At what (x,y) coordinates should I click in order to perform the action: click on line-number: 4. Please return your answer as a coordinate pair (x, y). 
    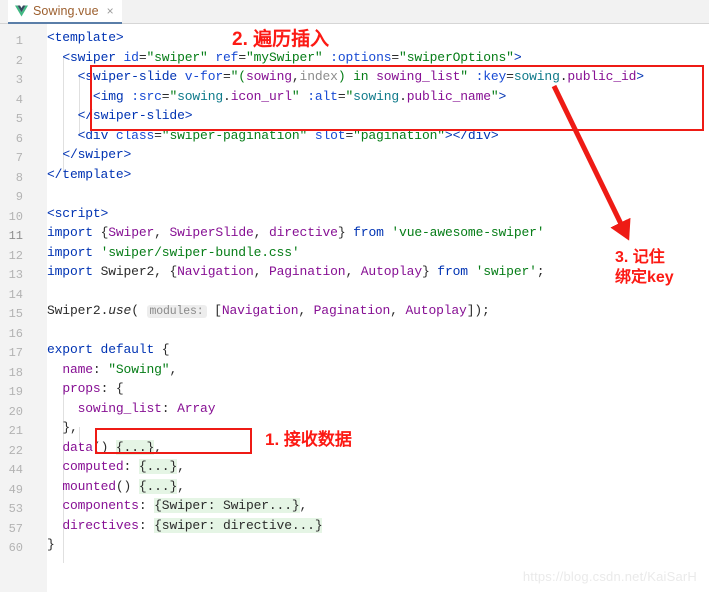
    Looking at the image, I should click on (19, 99).